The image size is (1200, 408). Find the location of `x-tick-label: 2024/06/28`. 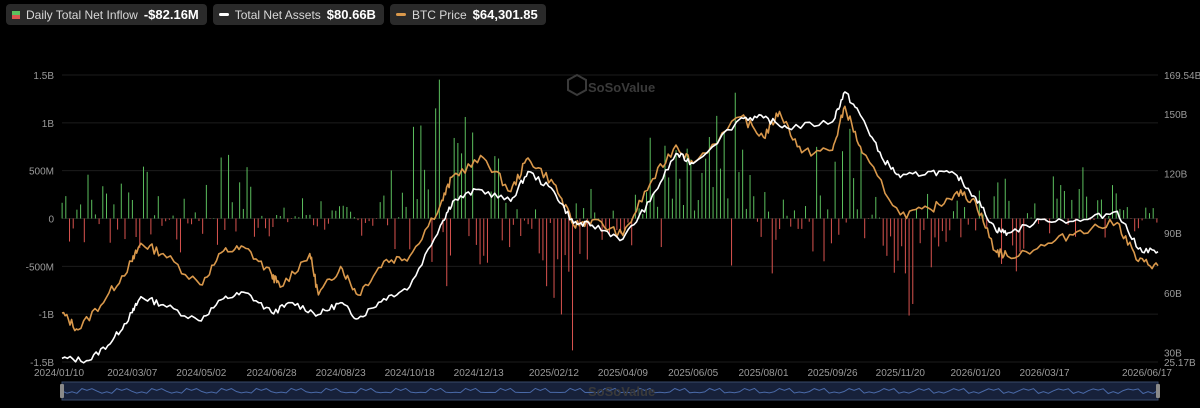

x-tick-label: 2024/06/28 is located at coordinates (272, 373).